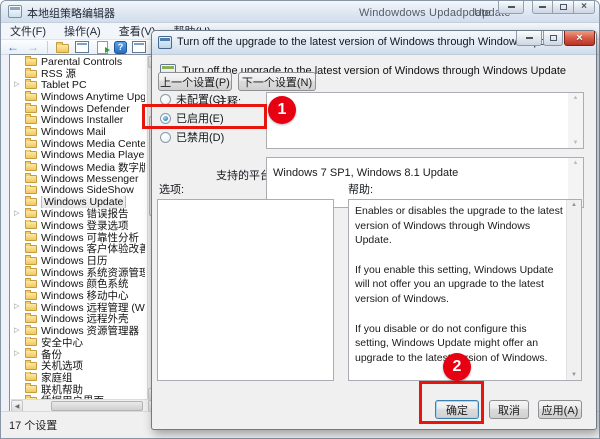  Describe the element at coordinates (78, 120) in the screenshot. I see `tree-item: Windows Installer` at that location.